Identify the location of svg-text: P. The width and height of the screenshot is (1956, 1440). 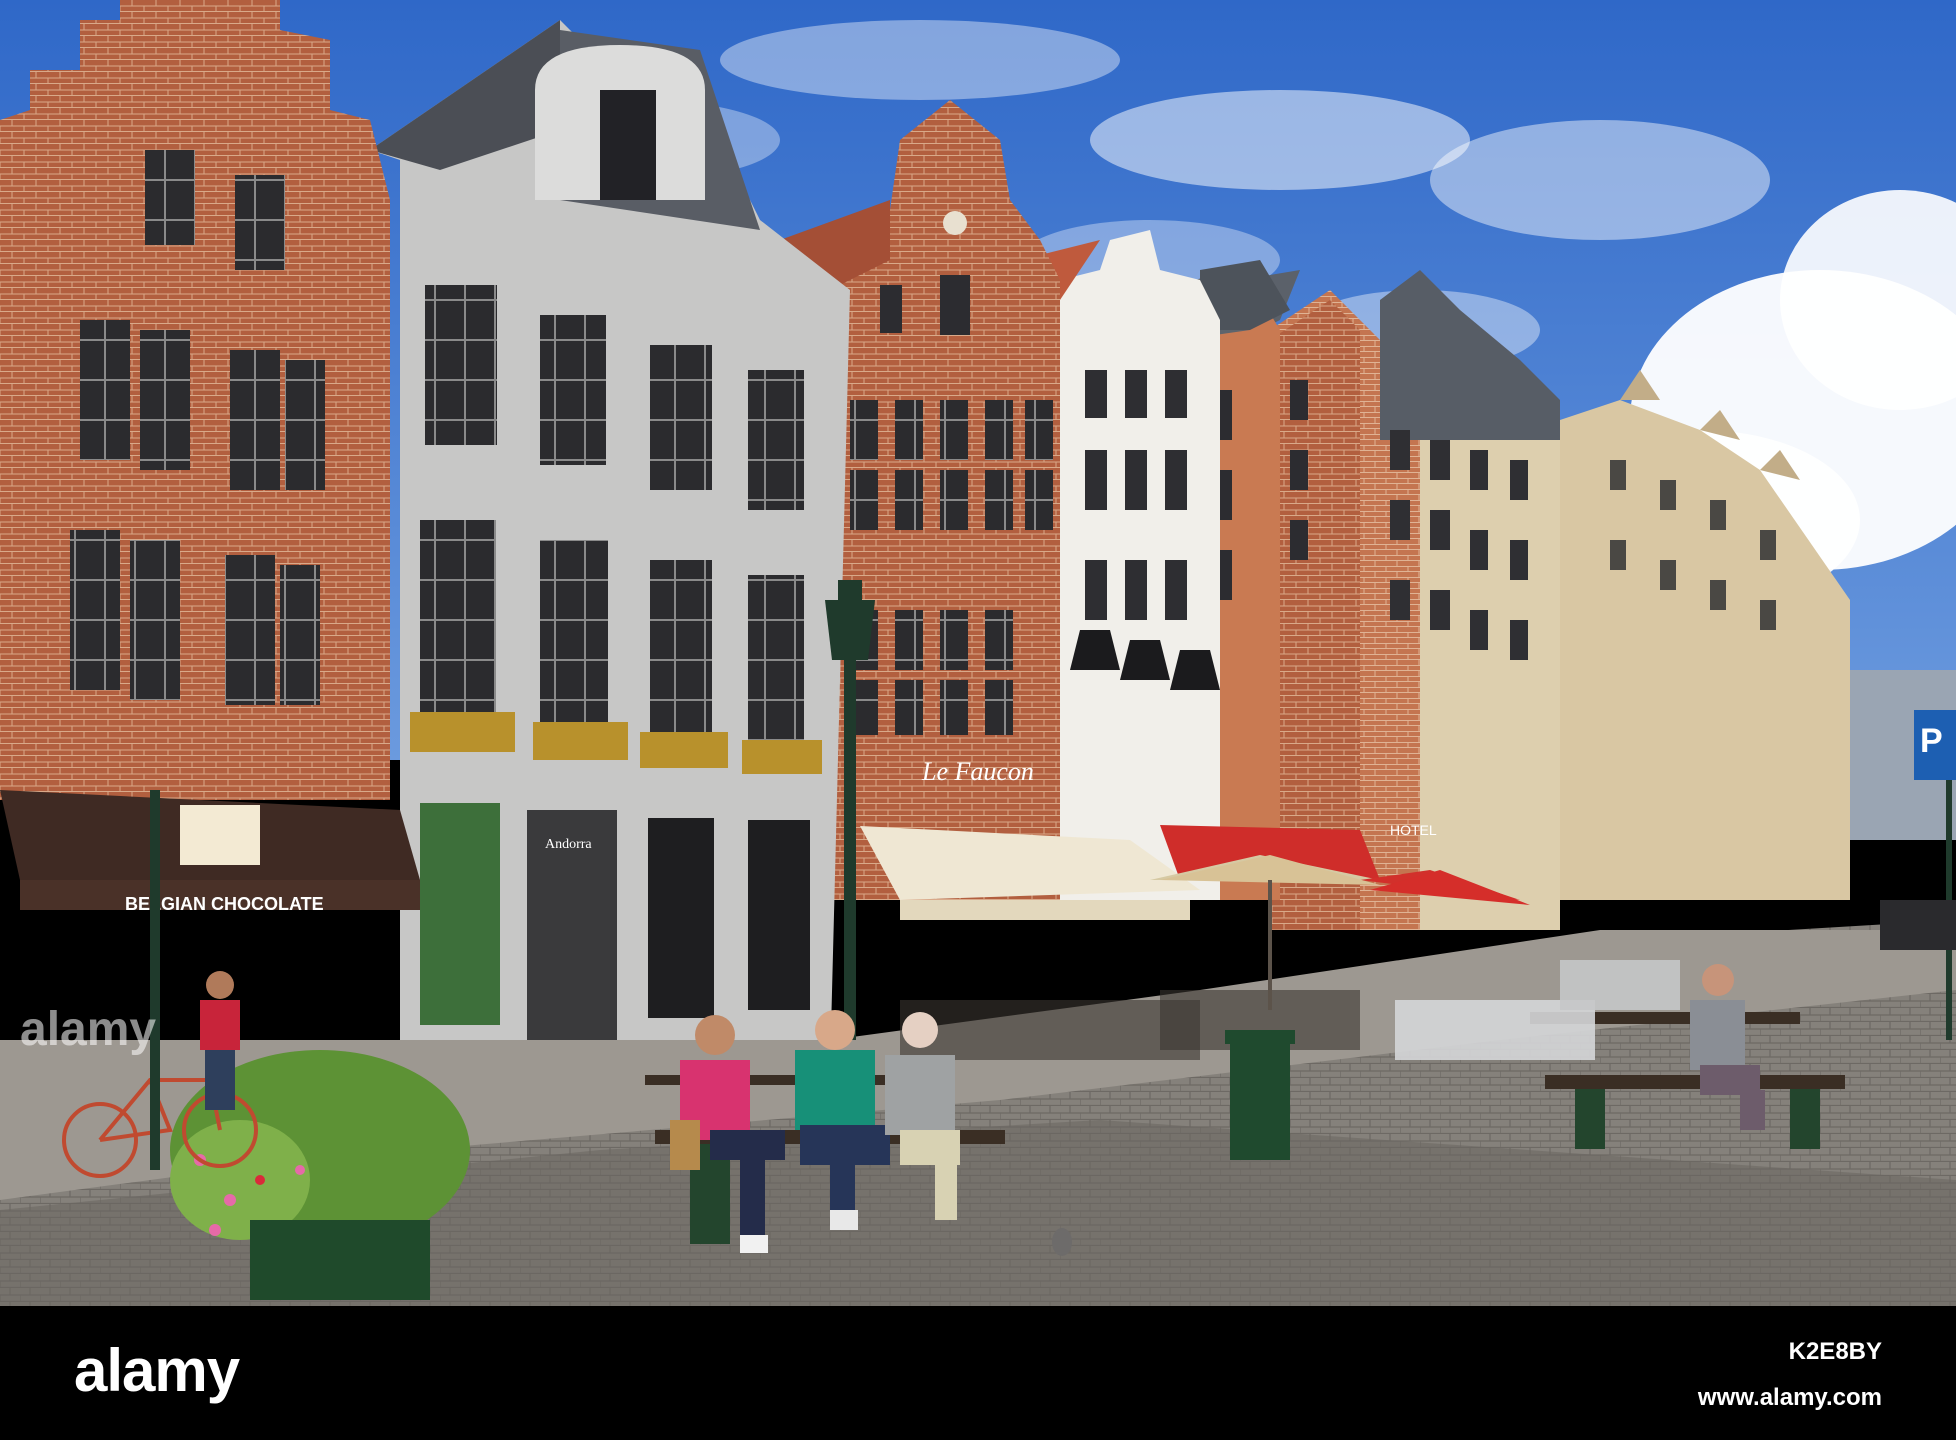
(1931, 741).